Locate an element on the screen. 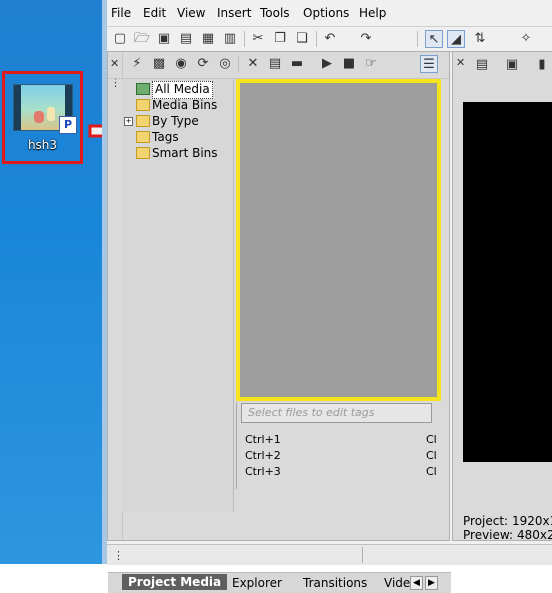 This screenshot has width=552, height=593. preview-value: 480x27 is located at coordinates (534, 535).